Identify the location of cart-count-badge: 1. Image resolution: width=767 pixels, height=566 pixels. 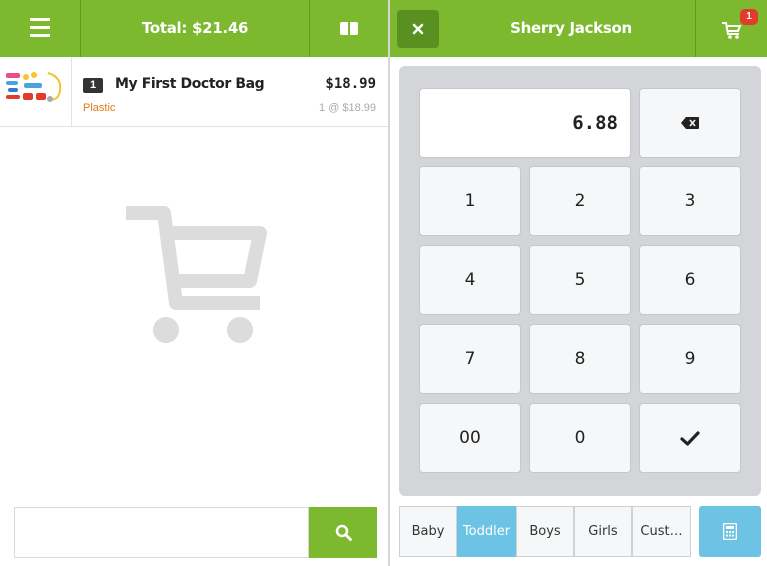
(749, 17).